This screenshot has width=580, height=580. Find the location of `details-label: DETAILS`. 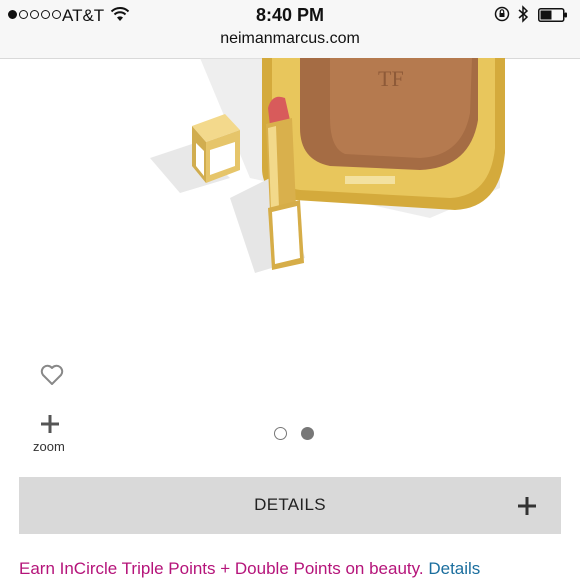

details-label: DETAILS is located at coordinates (290, 504).